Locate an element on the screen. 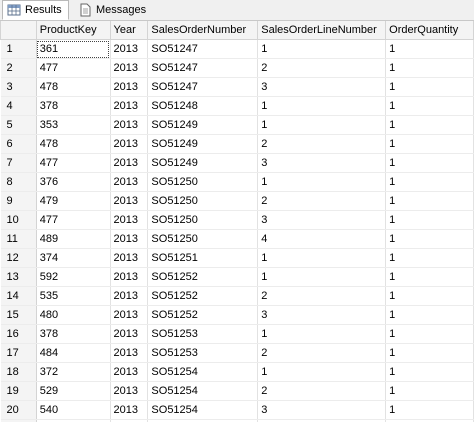  table-row: 5 353 2013 SO51249 1 1 is located at coordinates (237, 125).